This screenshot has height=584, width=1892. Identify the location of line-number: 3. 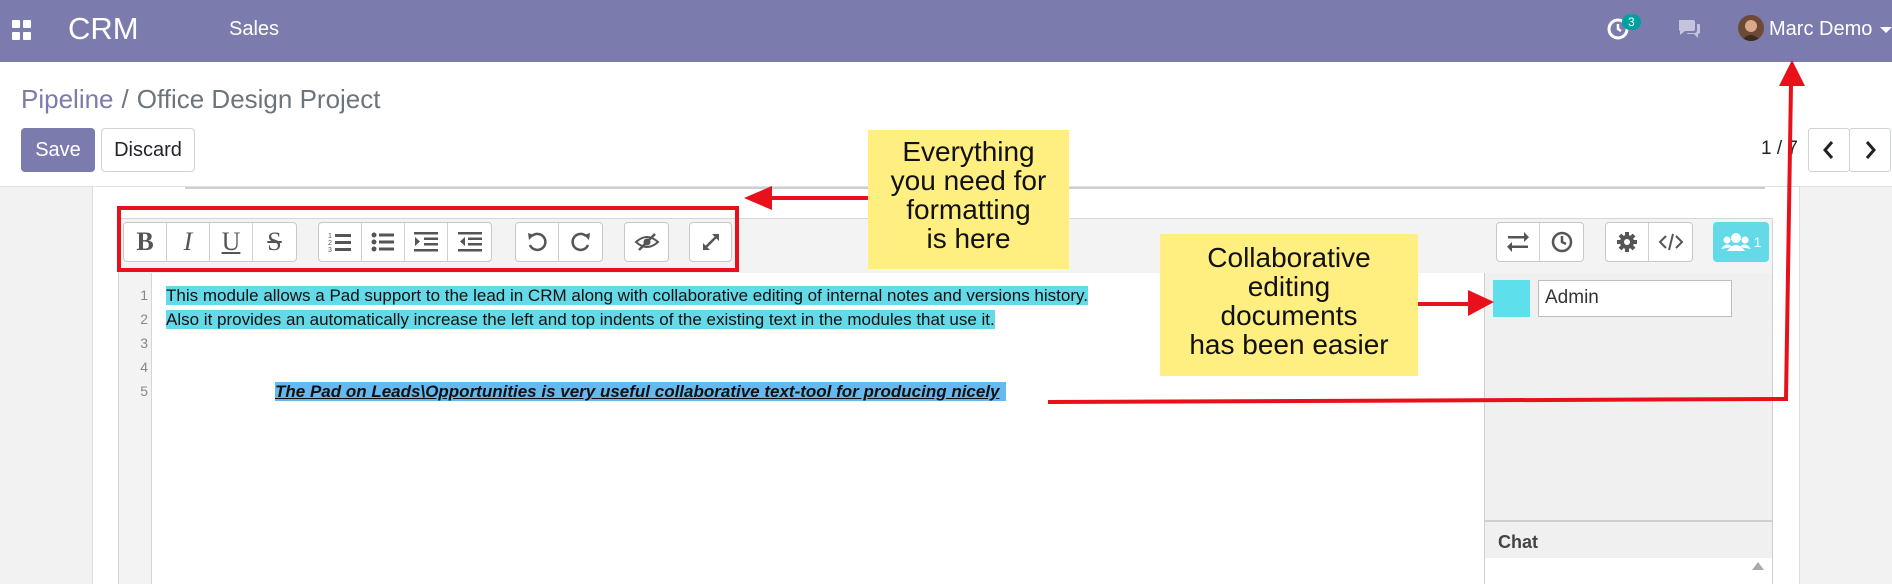
(144, 343).